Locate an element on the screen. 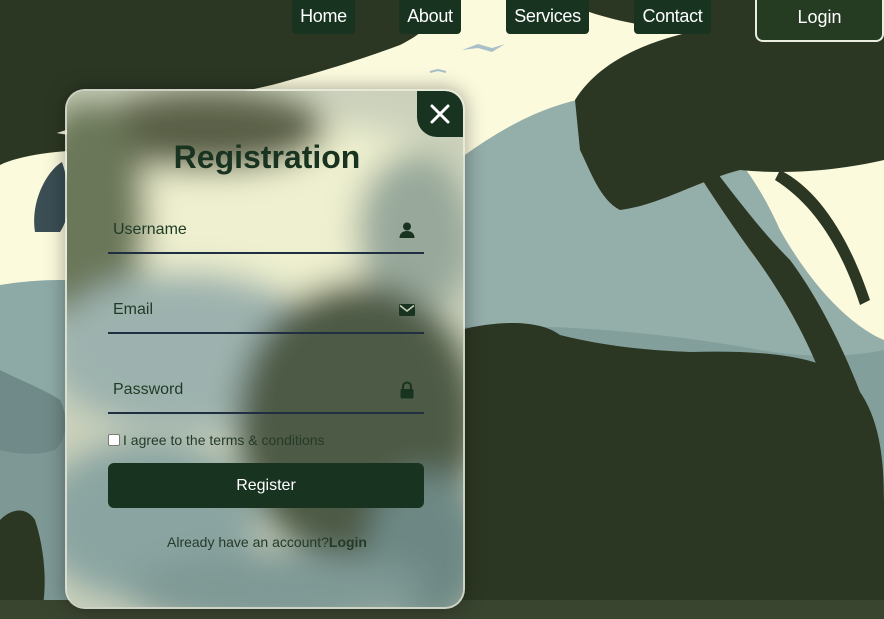  password-field is located at coordinates (266, 391).